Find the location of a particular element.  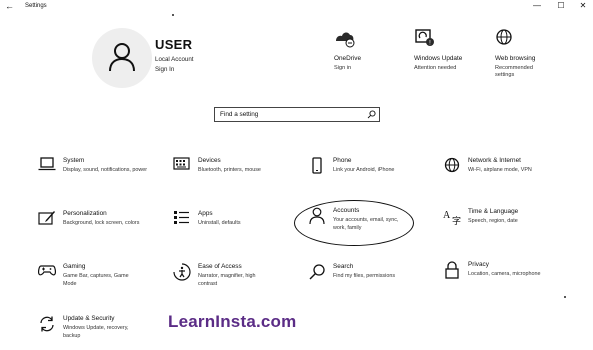

category-description: Link your Android, iPhone is located at coordinates (364, 170).